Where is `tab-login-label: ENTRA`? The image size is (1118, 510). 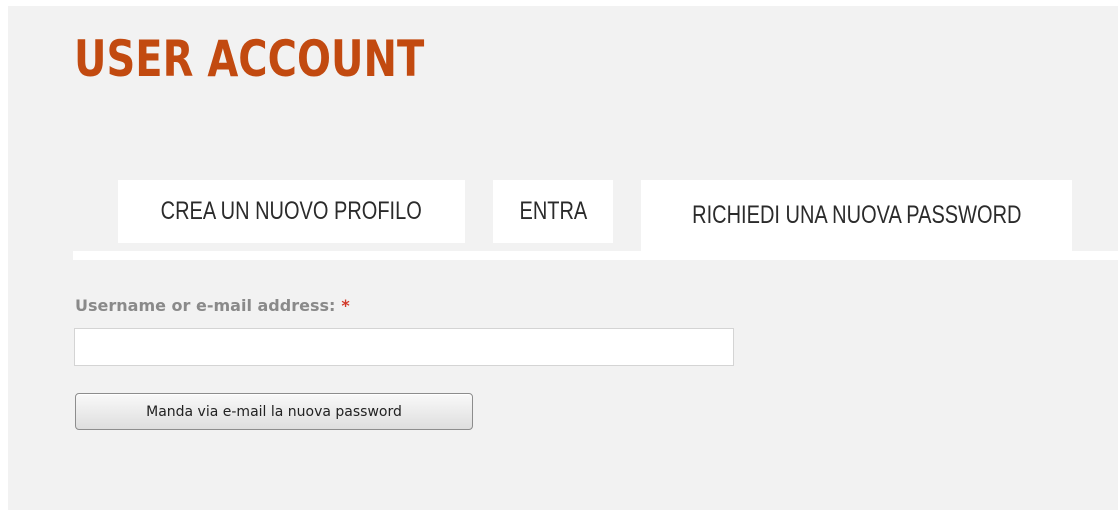
tab-login-label: ENTRA is located at coordinates (553, 211).